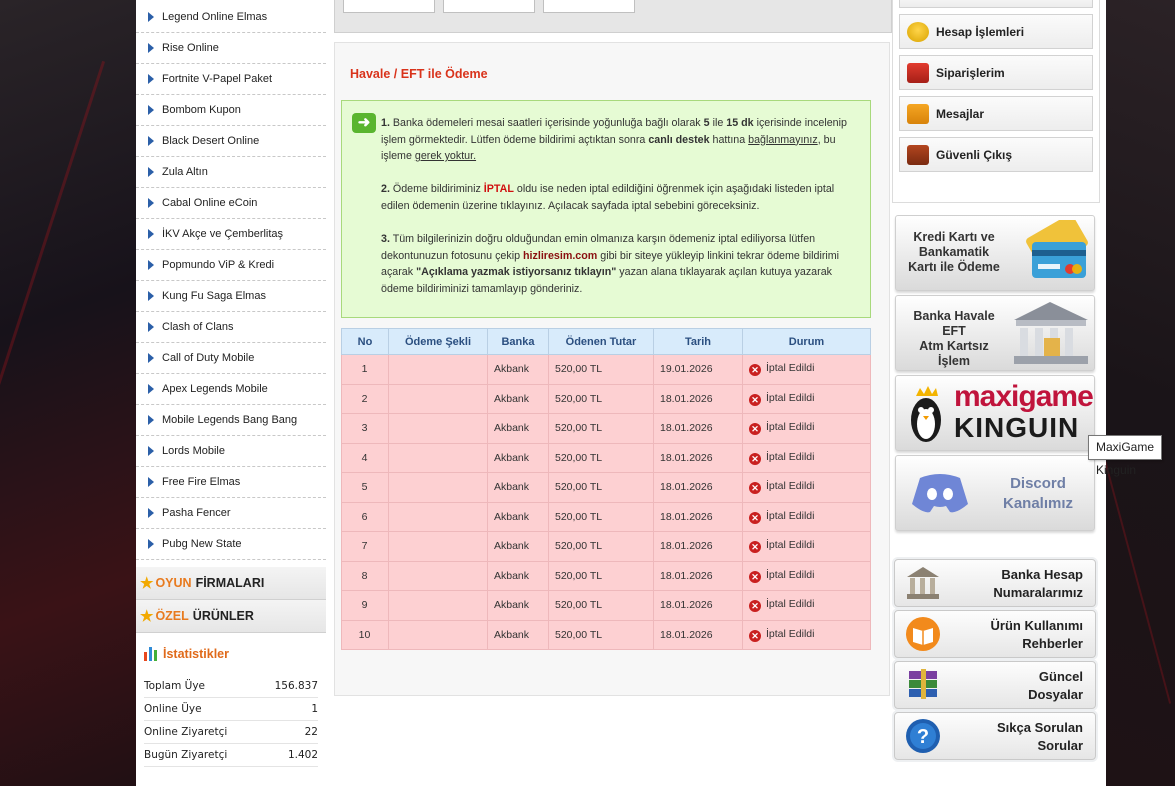 The height and width of the screenshot is (786, 1175). Describe the element at coordinates (606, 369) in the screenshot. I see `table-row: 1 Akbank 520,00 TL 19.01.2026 ✕ İptal Edildi` at that location.